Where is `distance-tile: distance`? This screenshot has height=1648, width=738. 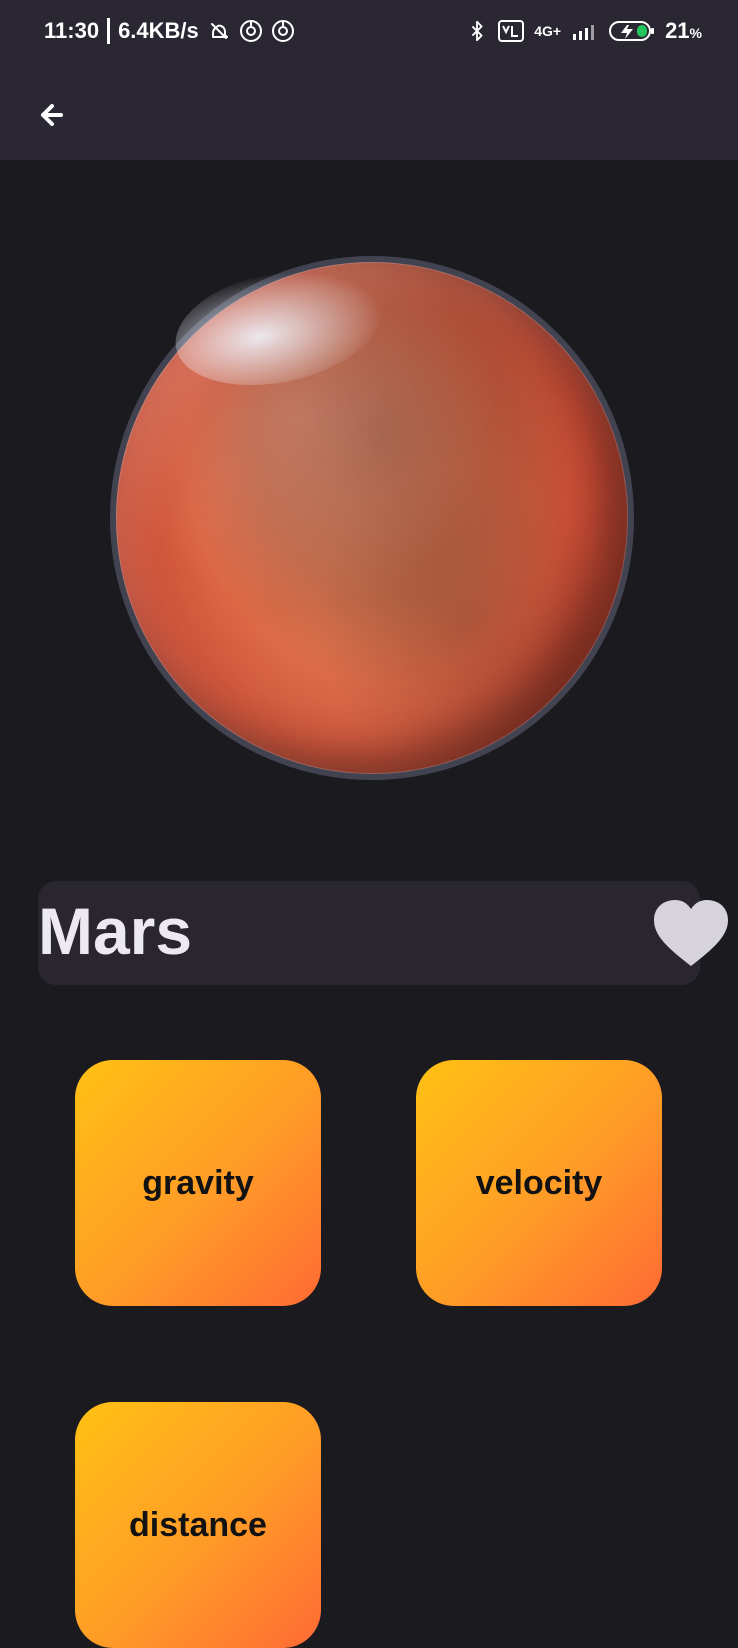
distance-tile: distance is located at coordinates (198, 1525).